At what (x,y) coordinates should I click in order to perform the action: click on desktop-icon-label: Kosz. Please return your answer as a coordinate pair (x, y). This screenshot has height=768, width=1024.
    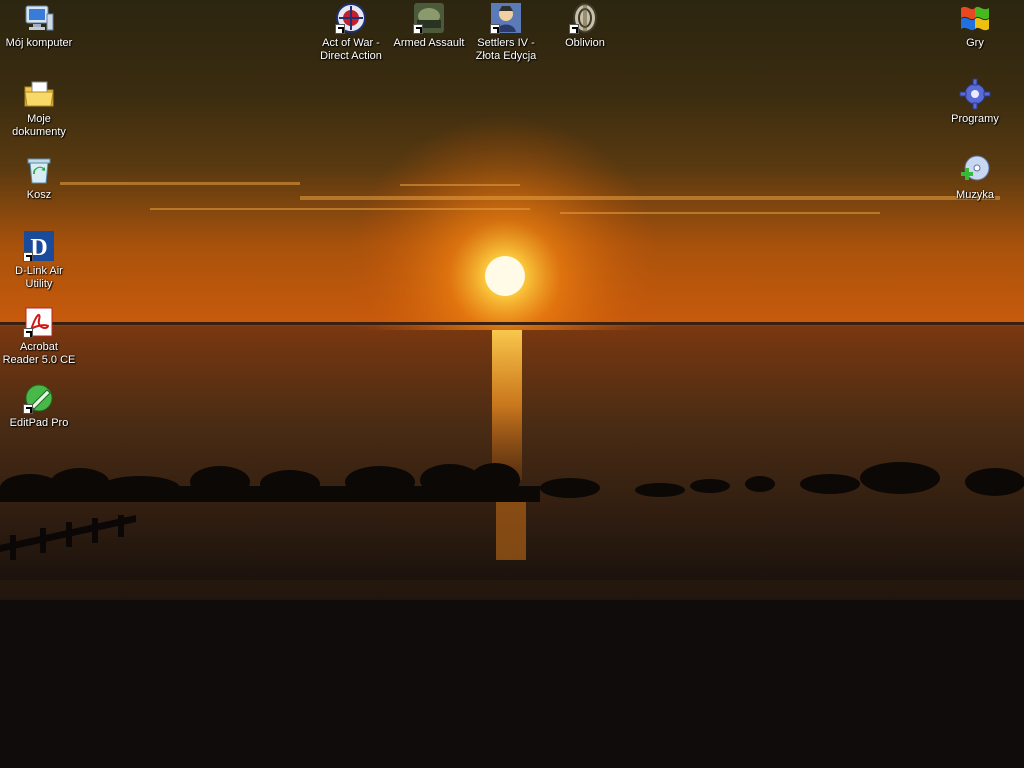
    Looking at the image, I should click on (39, 195).